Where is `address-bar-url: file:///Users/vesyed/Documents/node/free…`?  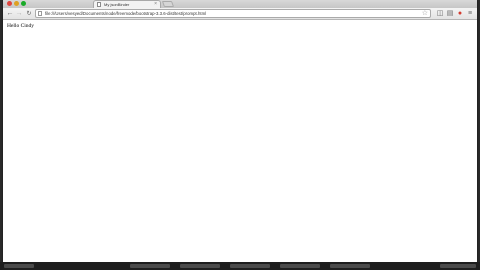
address-bar-url: file:///Users/vesyed/Documents/node/free… is located at coordinates (125, 14).